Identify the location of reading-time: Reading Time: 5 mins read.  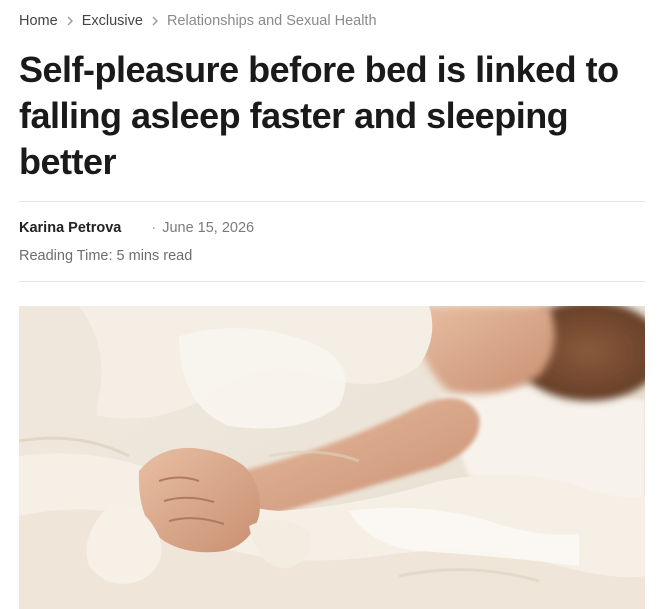
(106, 256).